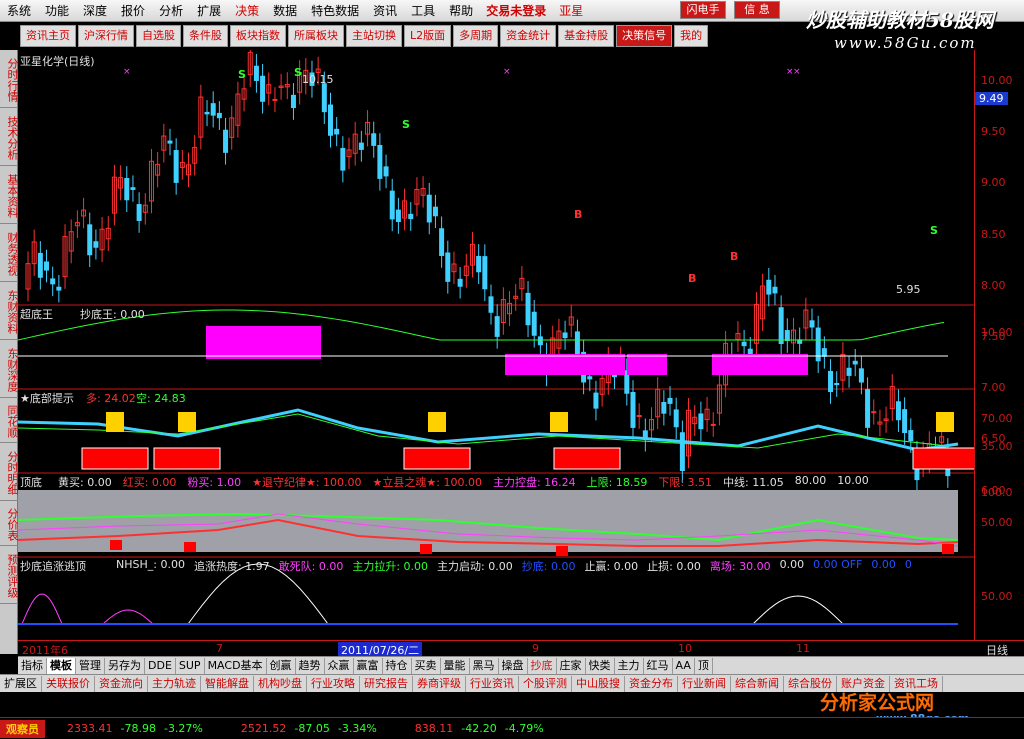 Image resolution: width=1024 pixels, height=739 pixels. What do you see at coordinates (285, 11) in the screenshot?
I see `menu-item: 数据` at bounding box center [285, 11].